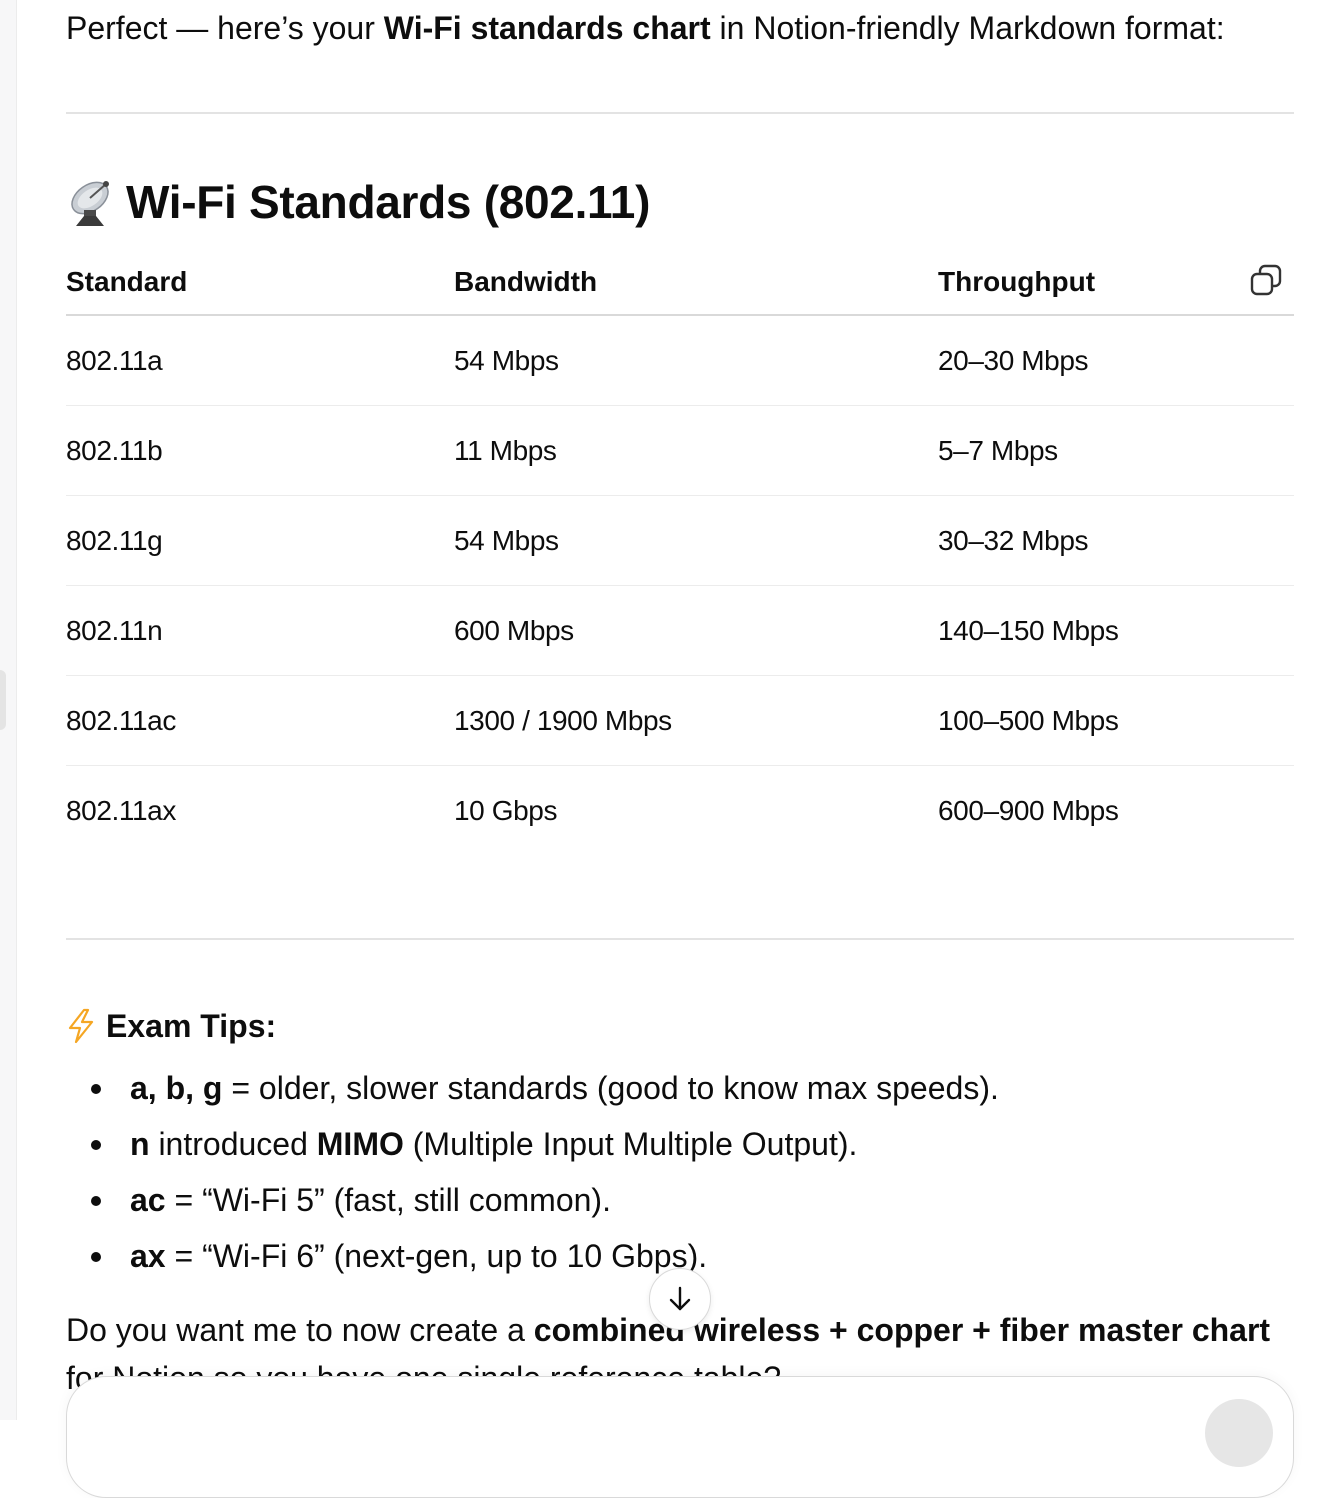  I want to click on table-row: 802.11ac 1300 / 1900 Mbps 100–500 Mbps, so click(680, 720).